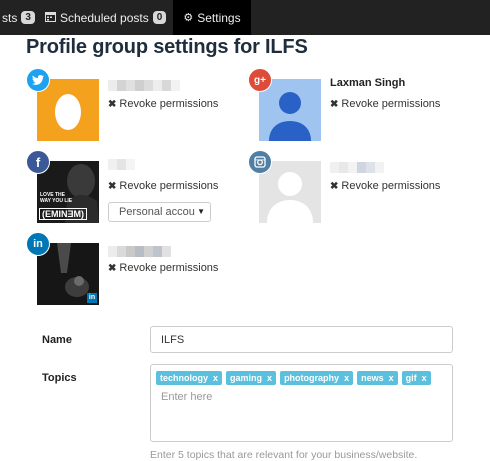 This screenshot has width=490, height=461. Describe the element at coordinates (187, 397) in the screenshot. I see `topics-placeholder: Enter here` at that location.